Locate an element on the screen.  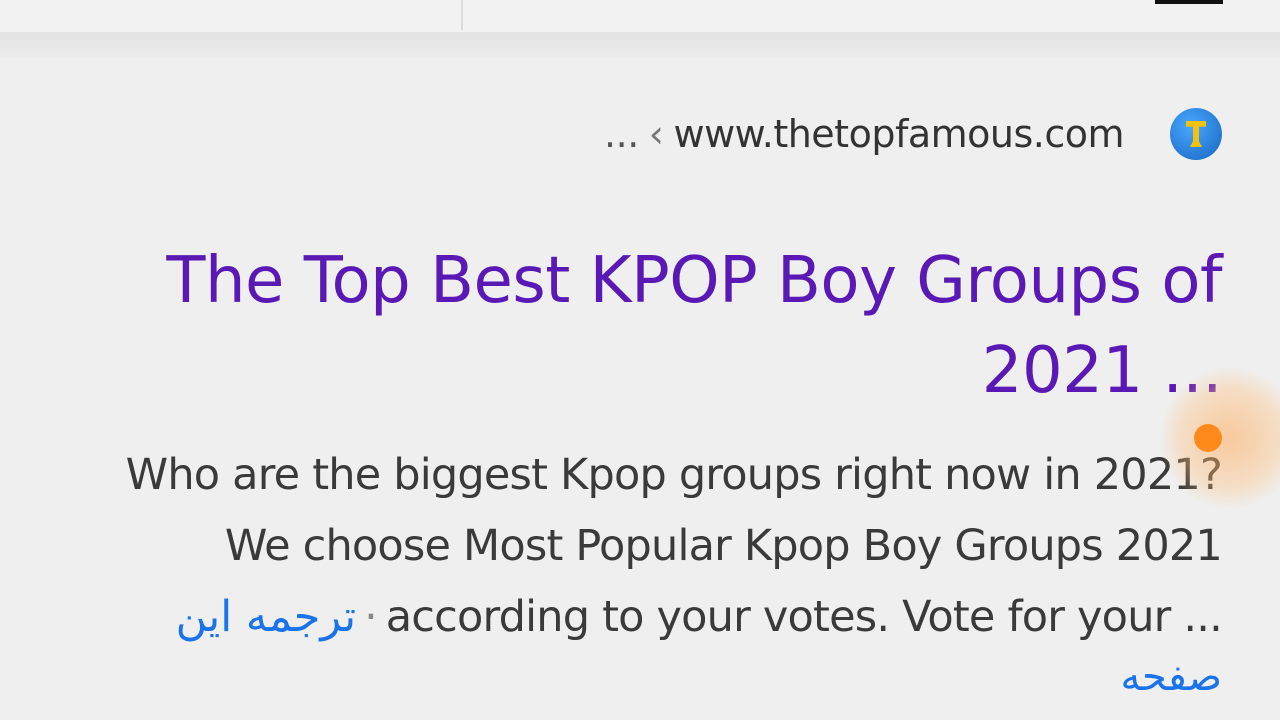
top-bar-corner-mark is located at coordinates (1189, 2).